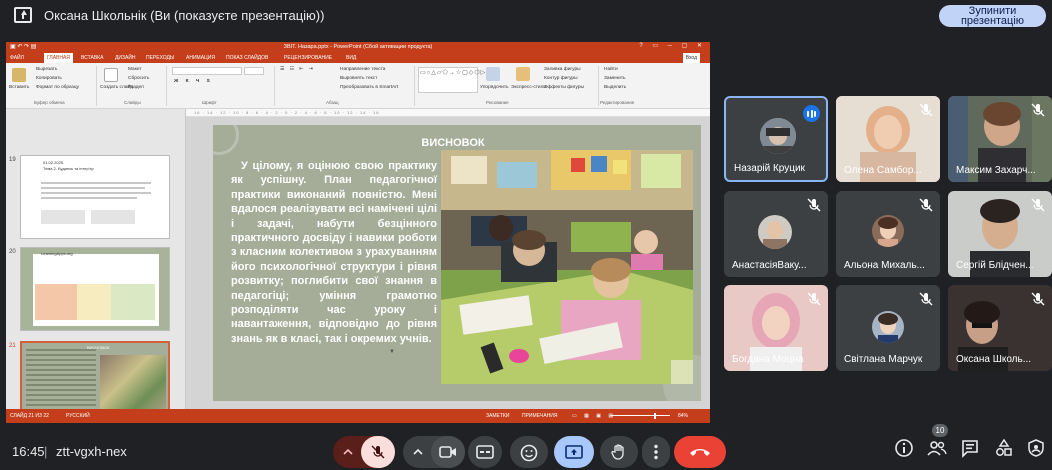 The width and height of the screenshot is (1052, 470). I want to click on quick-styles-icon, so click(523, 74).